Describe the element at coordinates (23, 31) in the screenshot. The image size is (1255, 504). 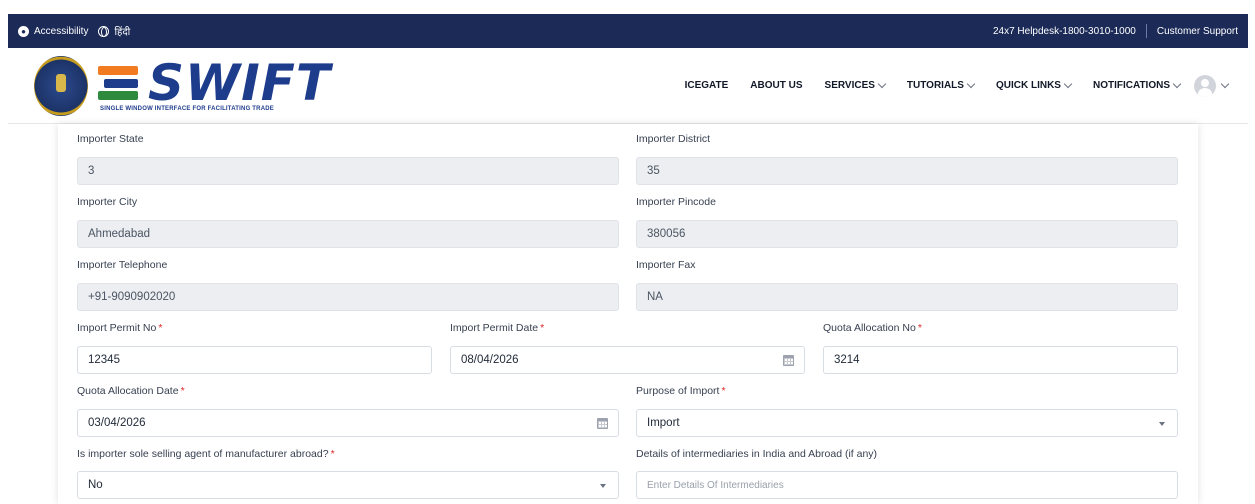
I see `accessibility-icon: ●` at that location.